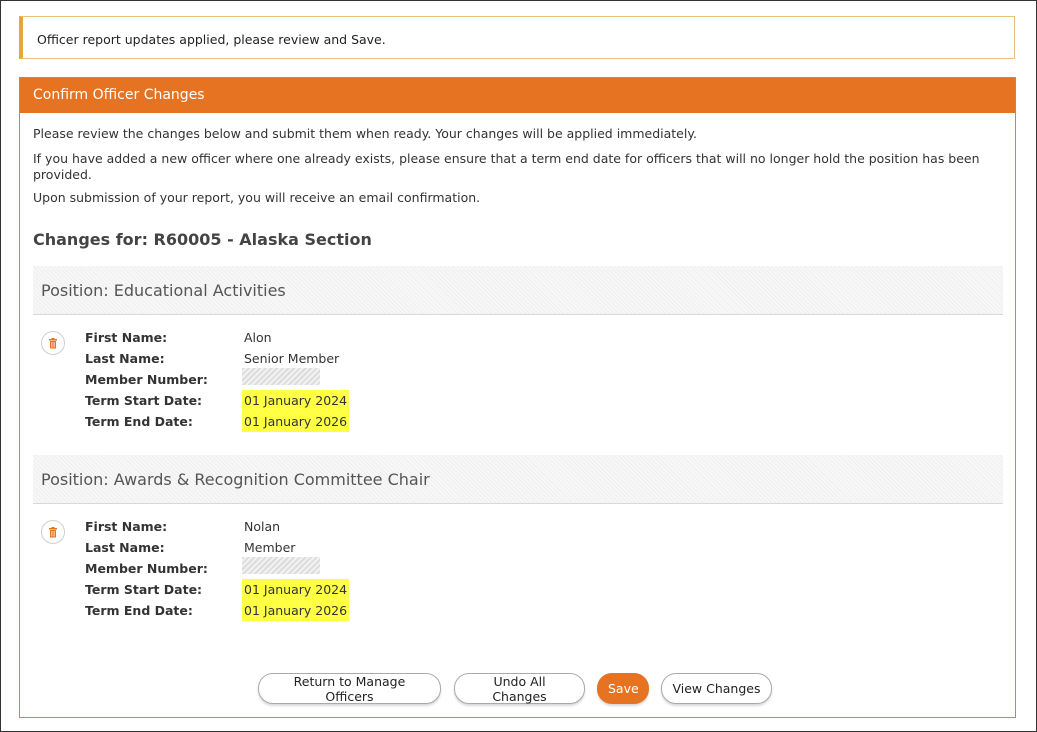 The height and width of the screenshot is (732, 1037). What do you see at coordinates (519, 688) in the screenshot?
I see `undo-all-changes-button: Undo All Changes` at bounding box center [519, 688].